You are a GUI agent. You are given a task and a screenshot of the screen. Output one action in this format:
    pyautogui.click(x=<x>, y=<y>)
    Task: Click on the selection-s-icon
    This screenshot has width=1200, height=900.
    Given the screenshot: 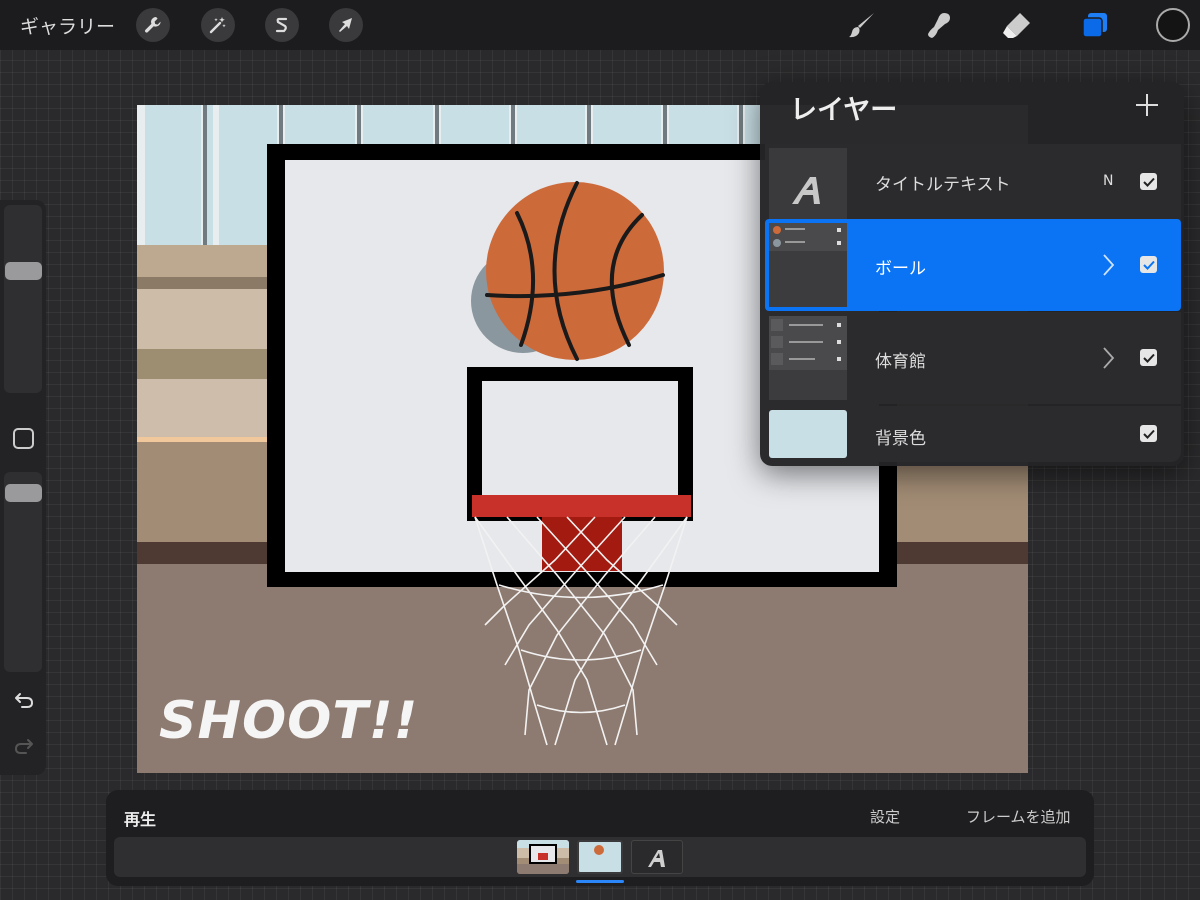 What is the action you would take?
    pyautogui.click(x=282, y=25)
    